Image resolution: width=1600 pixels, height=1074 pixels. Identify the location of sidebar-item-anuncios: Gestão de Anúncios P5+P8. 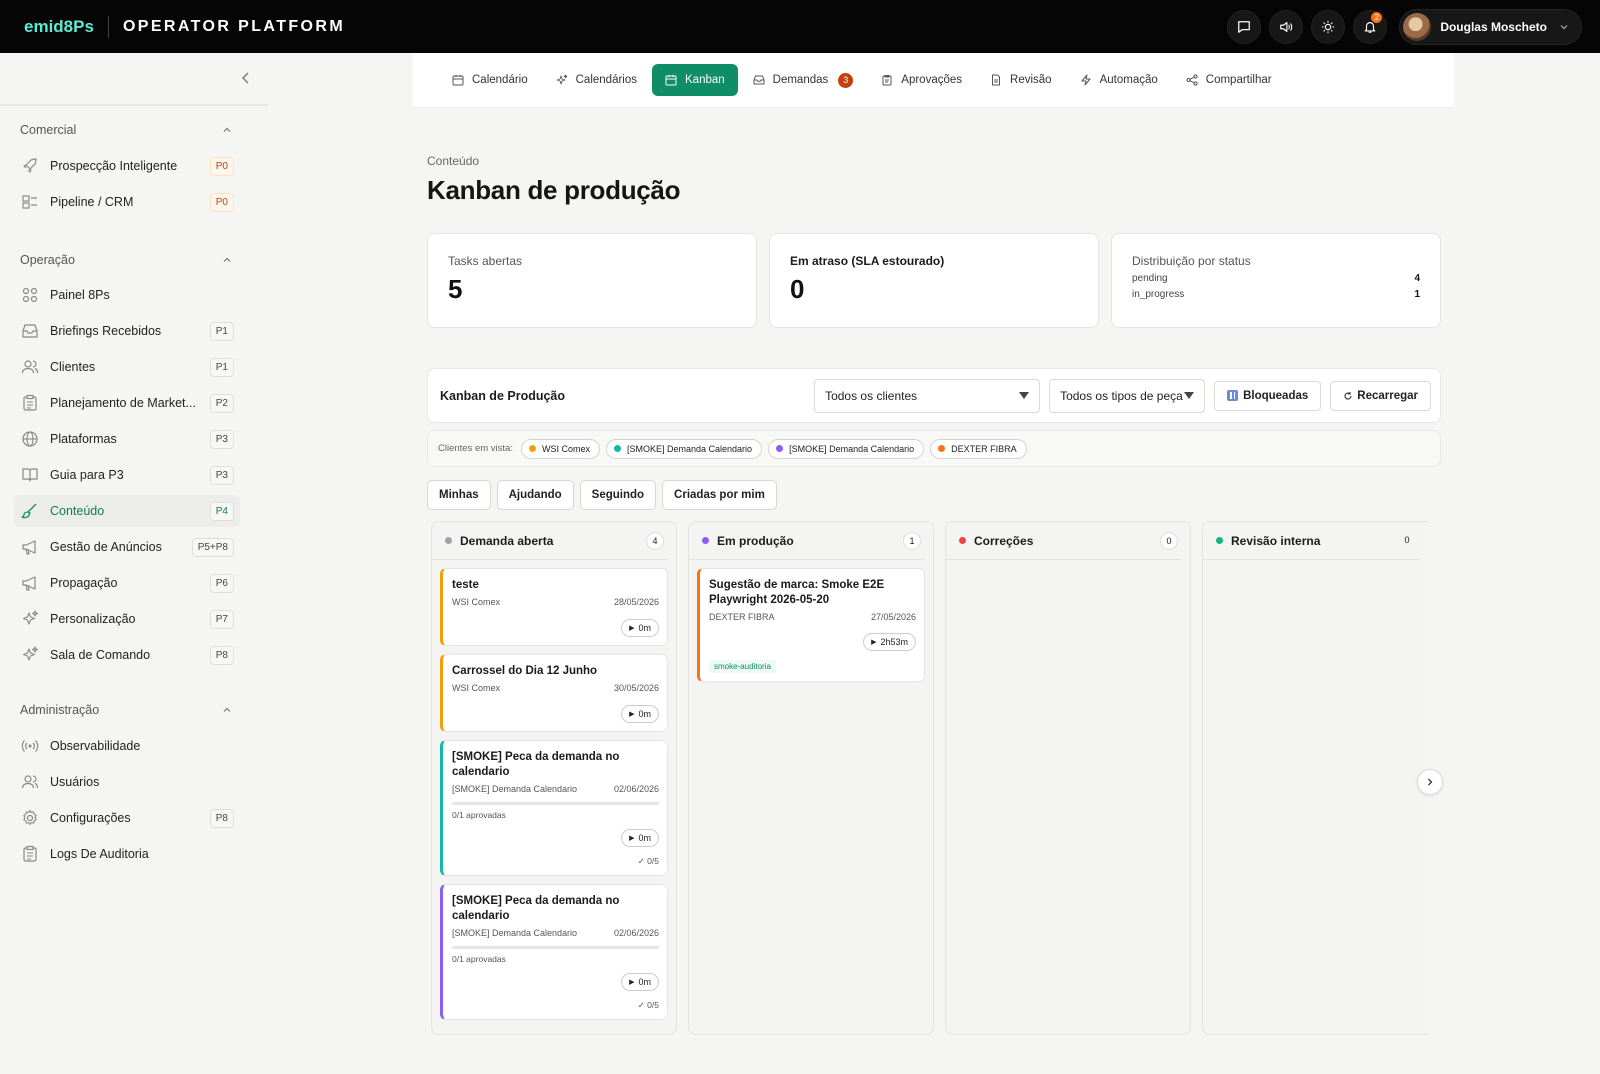
(127, 547).